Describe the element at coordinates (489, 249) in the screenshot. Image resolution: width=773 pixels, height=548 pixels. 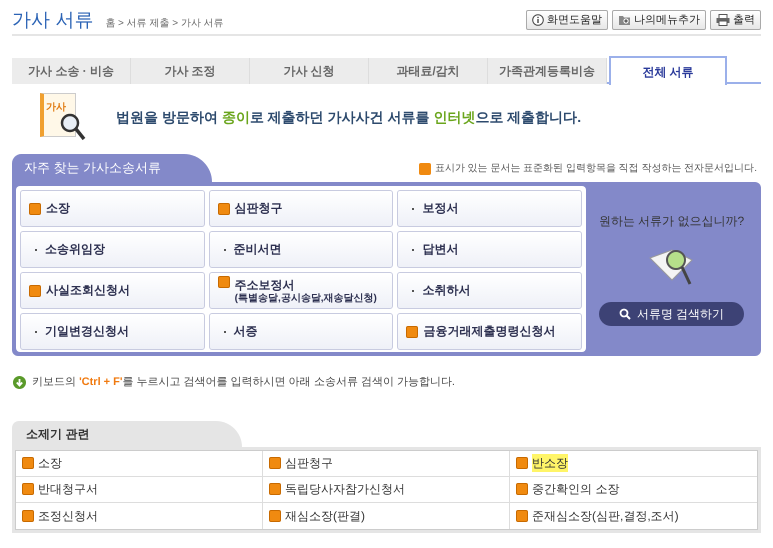
I see `document-link: 답변서` at that location.